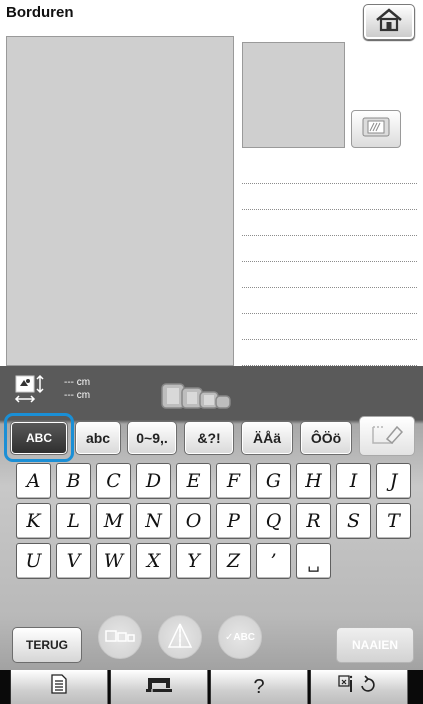  What do you see at coordinates (34, 391) in the screenshot?
I see `pattern-size-icon` at bounding box center [34, 391].